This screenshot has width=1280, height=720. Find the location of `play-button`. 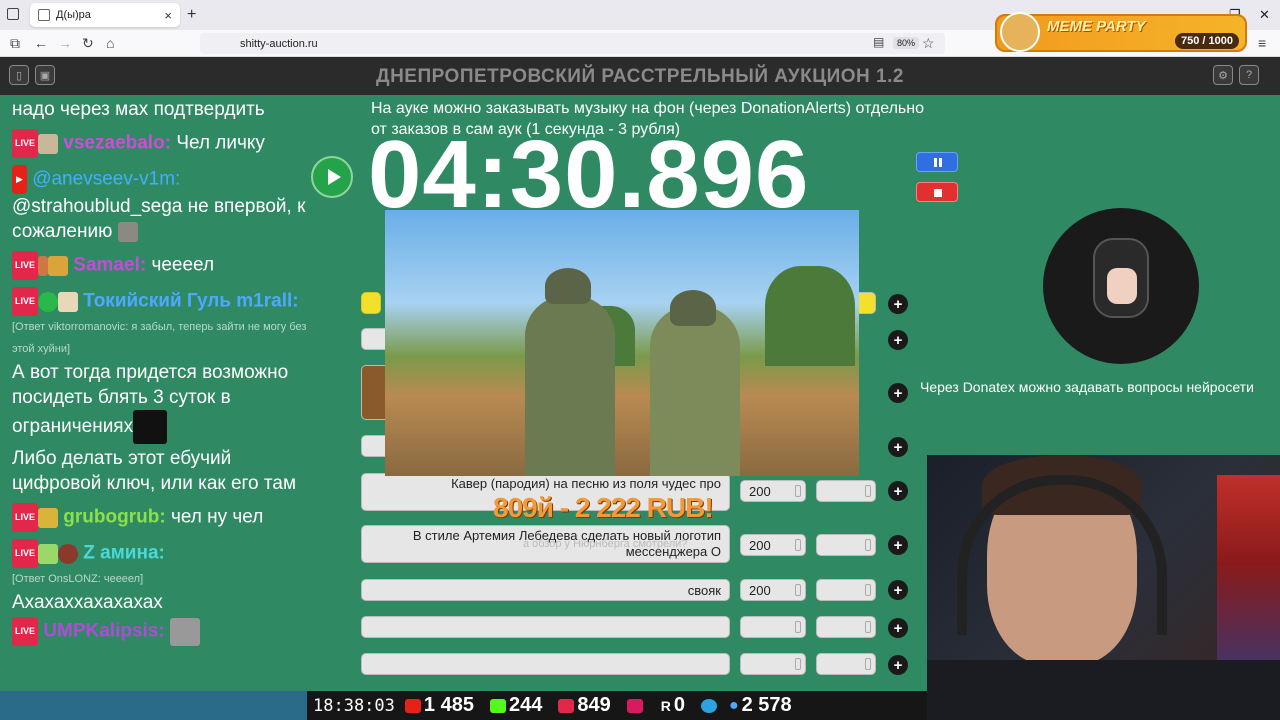

play-button is located at coordinates (332, 177).